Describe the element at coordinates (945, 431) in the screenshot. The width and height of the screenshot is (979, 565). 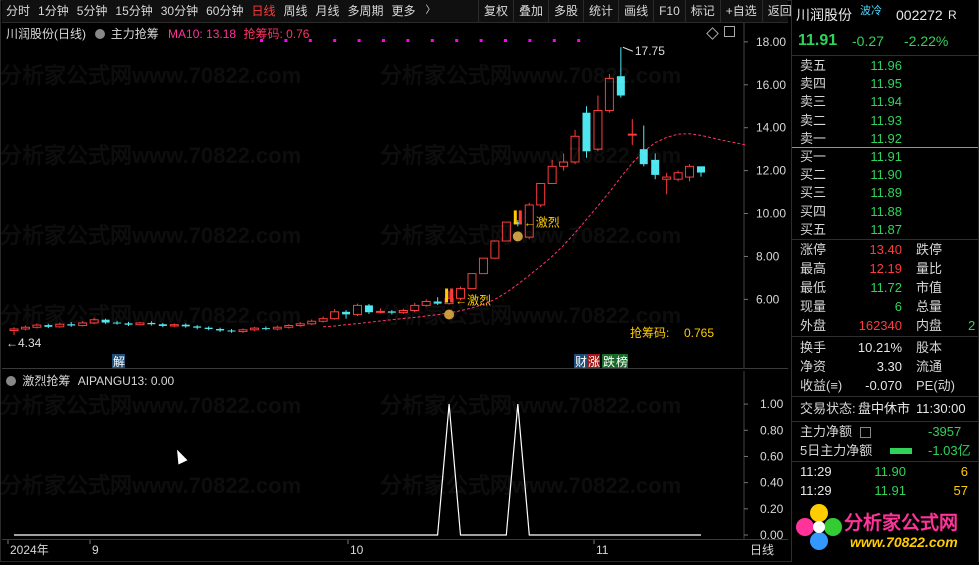
I see `main-net-value: -3957` at that location.